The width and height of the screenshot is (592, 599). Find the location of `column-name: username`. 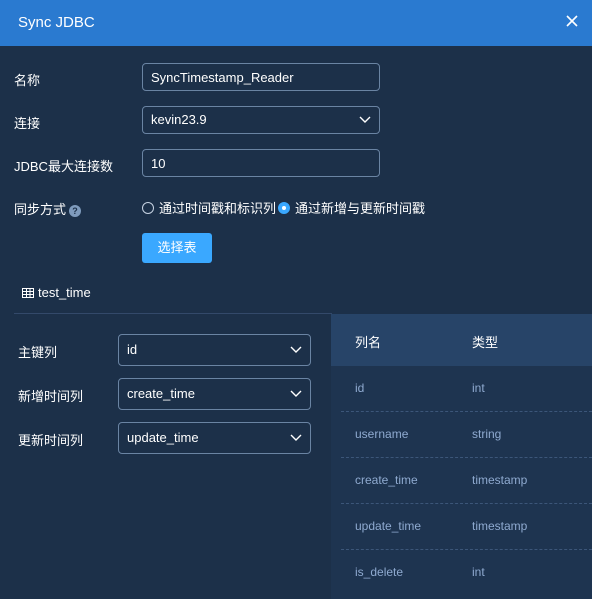

column-name: username is located at coordinates (382, 434).